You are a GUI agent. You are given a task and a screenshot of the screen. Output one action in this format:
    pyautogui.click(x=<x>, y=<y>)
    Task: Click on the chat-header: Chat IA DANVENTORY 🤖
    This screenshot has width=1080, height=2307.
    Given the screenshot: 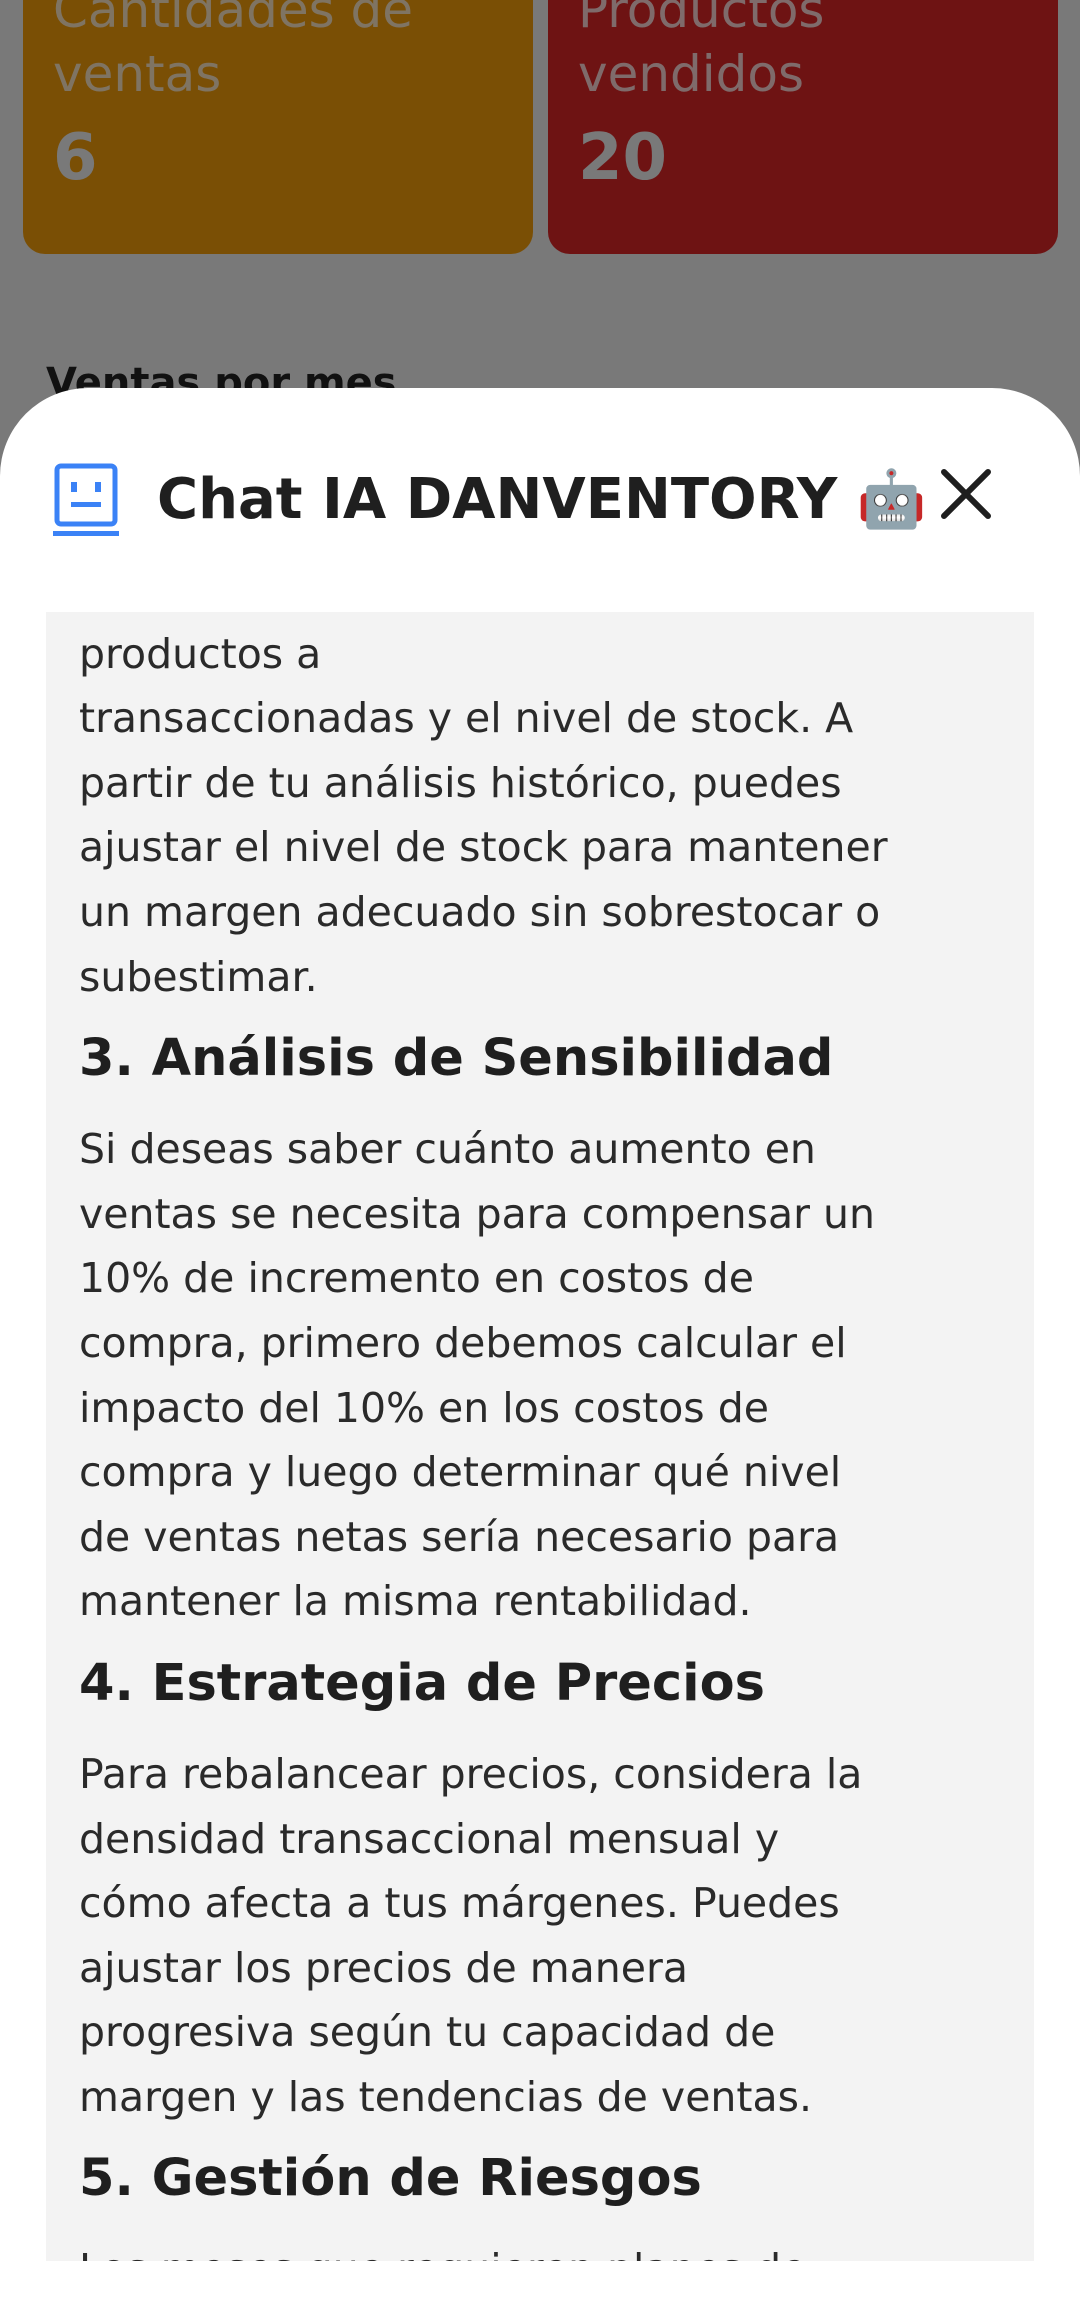 What is the action you would take?
    pyautogui.click(x=540, y=488)
    